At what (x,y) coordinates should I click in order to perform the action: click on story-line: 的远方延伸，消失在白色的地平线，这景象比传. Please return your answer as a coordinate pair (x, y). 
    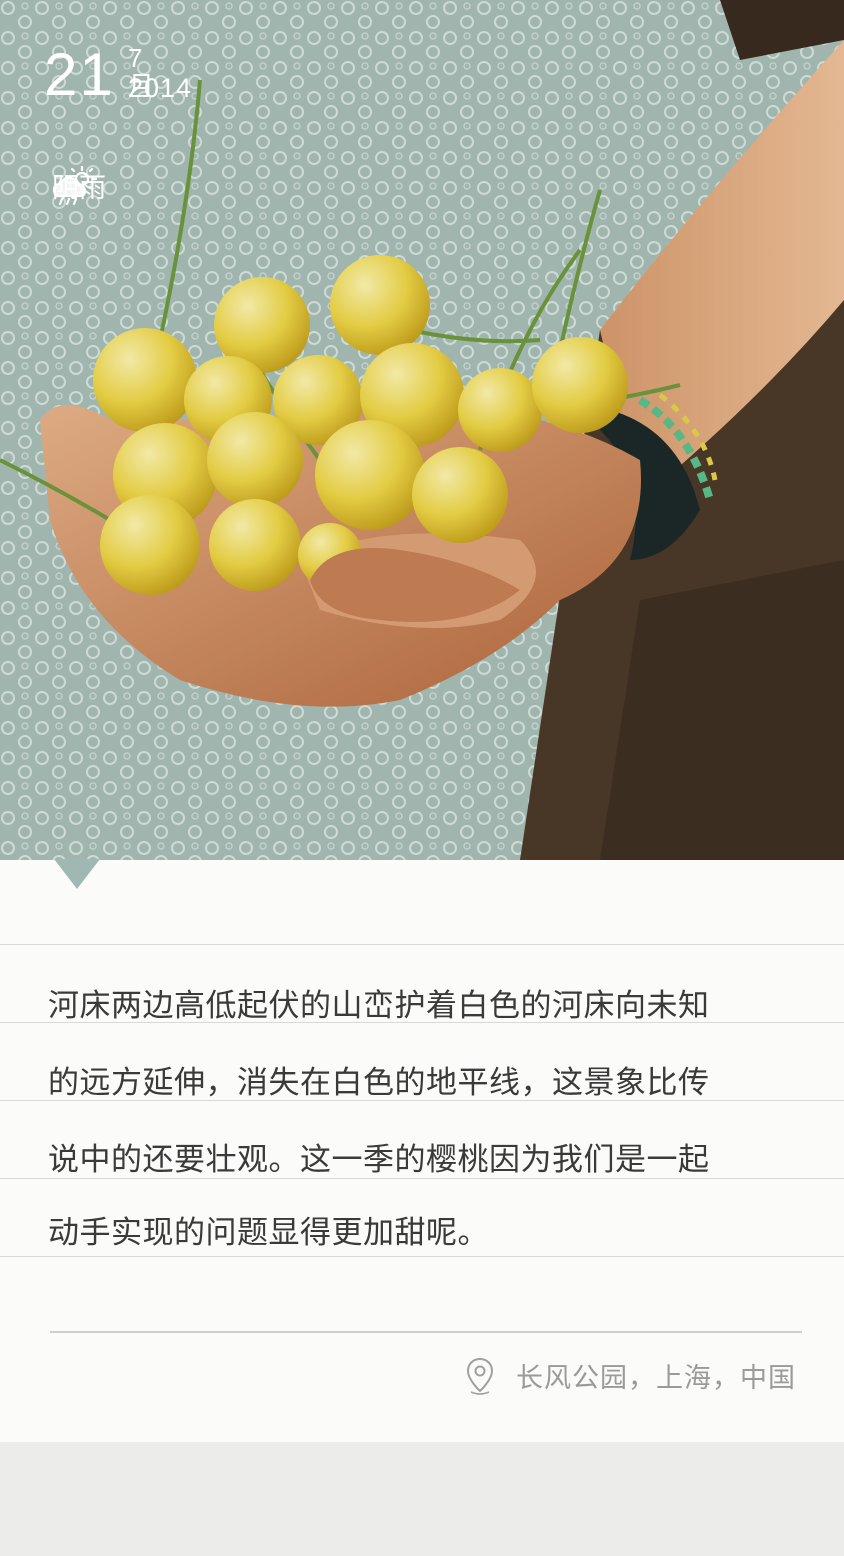
    Looking at the image, I should click on (379, 1083).